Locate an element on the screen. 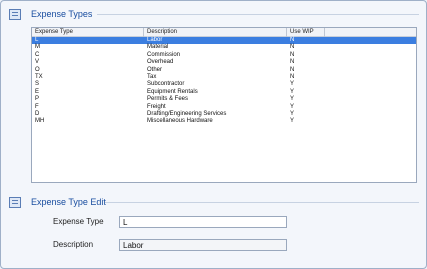 The width and height of the screenshot is (427, 269). table-row: F Freight Y is located at coordinates (224, 107).